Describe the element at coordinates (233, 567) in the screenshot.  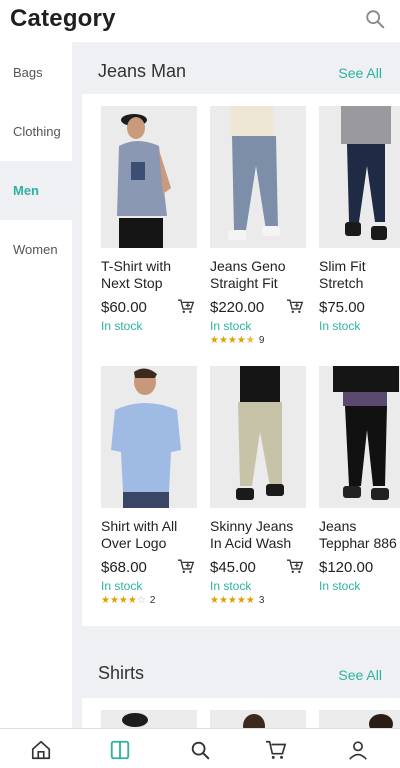
I see `product-price: $45.00` at that location.